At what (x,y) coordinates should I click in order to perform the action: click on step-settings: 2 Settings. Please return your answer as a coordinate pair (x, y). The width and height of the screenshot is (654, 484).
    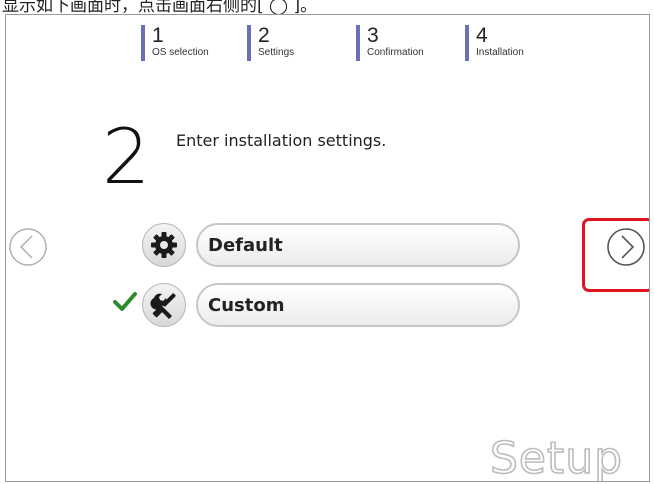
    Looking at the image, I should click on (270, 43).